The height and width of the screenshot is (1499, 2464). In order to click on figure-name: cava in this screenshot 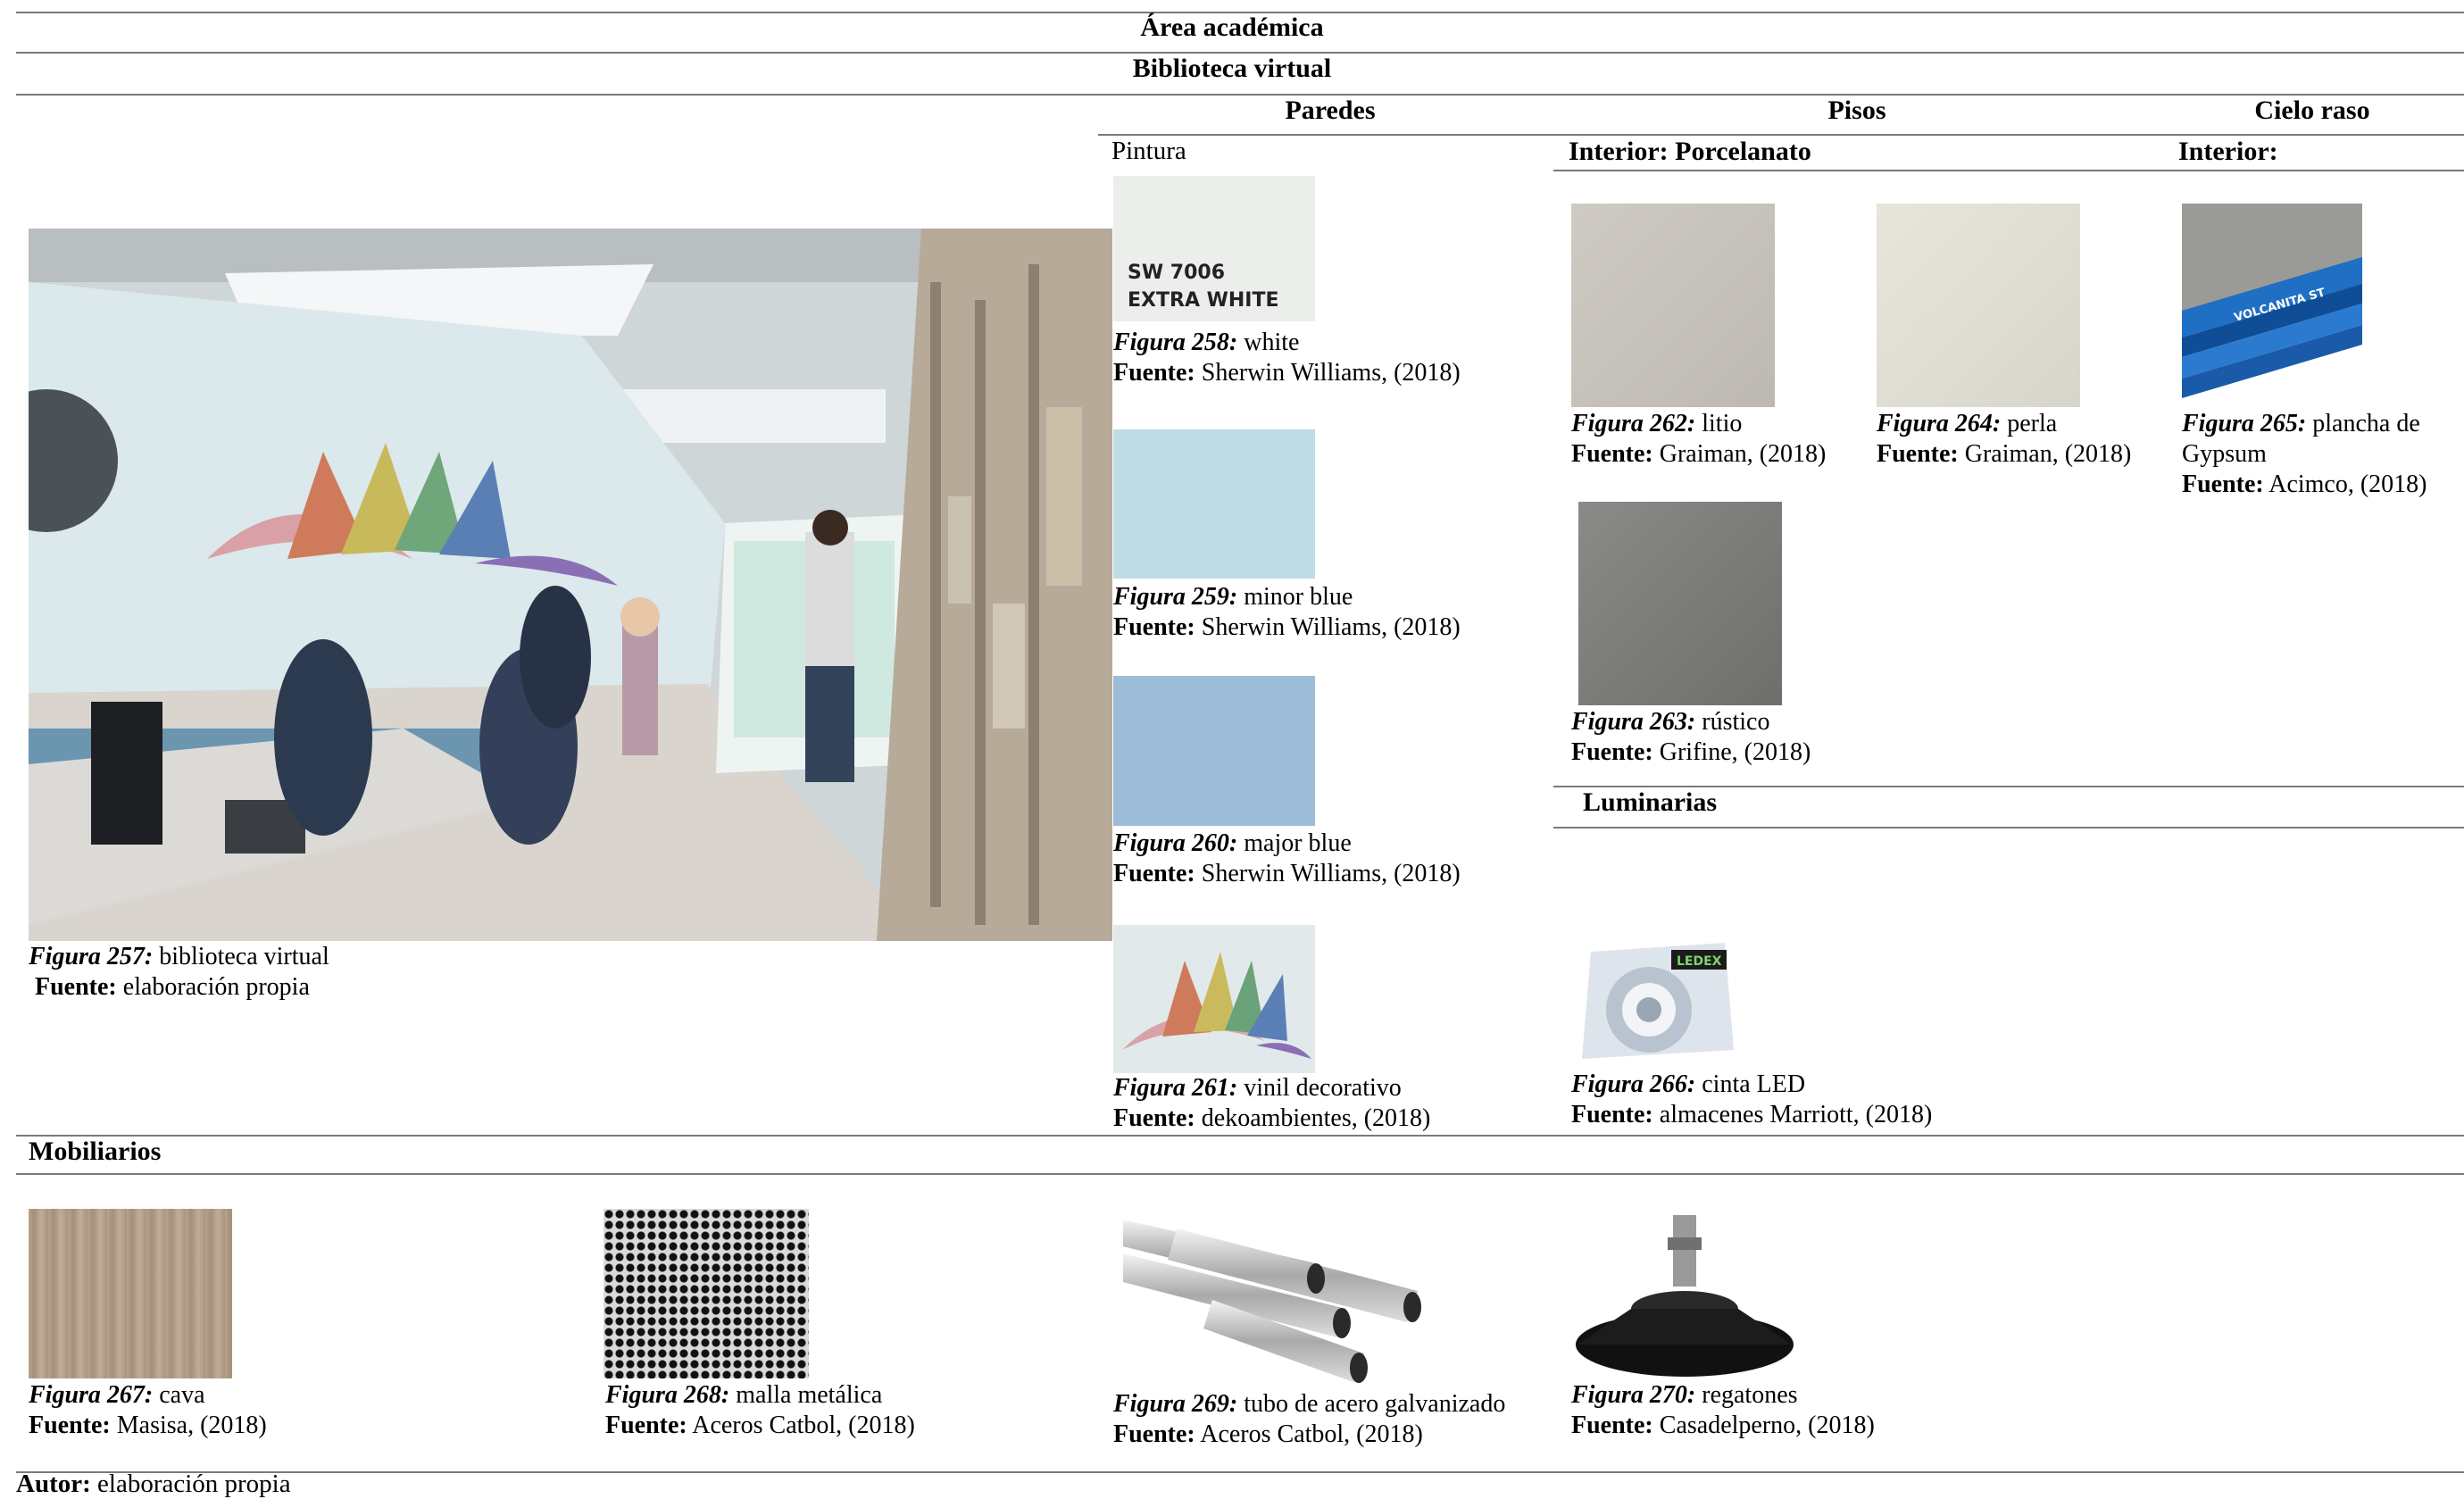, I will do `click(179, 1395)`.